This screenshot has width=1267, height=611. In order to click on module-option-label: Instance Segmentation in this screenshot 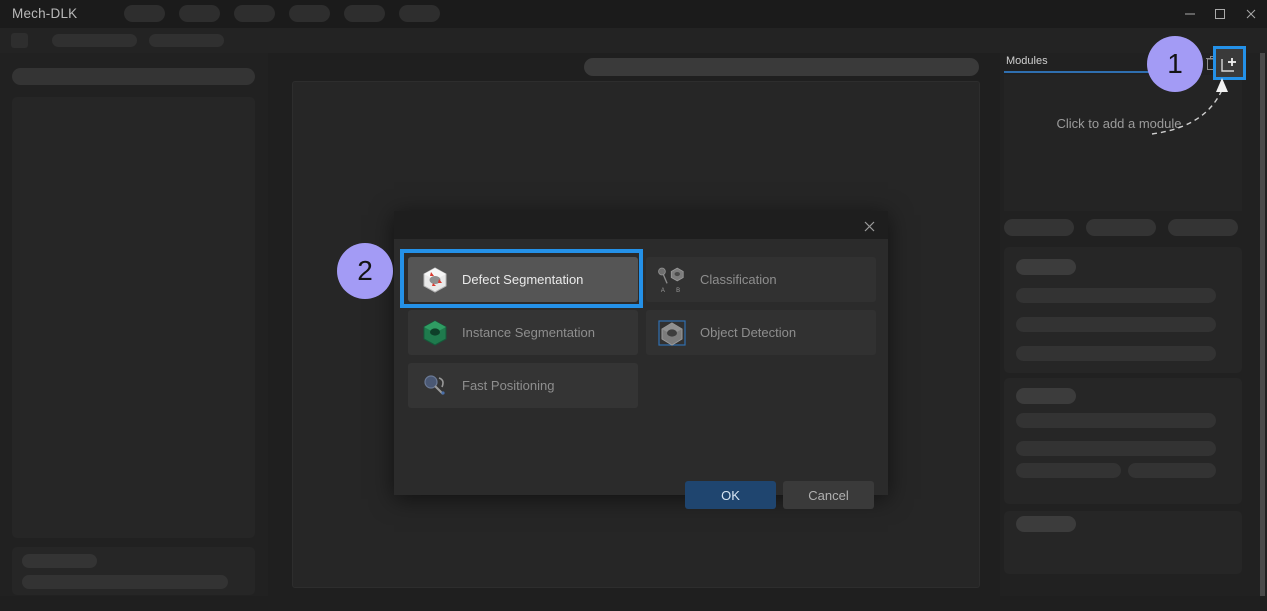, I will do `click(528, 332)`.